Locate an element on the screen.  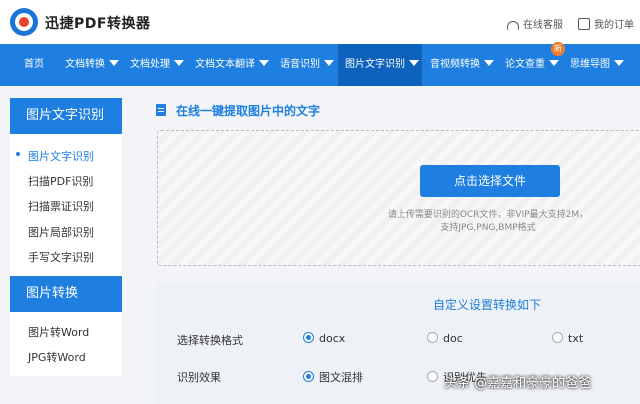
my-orders-link: 我的订单 is located at coordinates (606, 23).